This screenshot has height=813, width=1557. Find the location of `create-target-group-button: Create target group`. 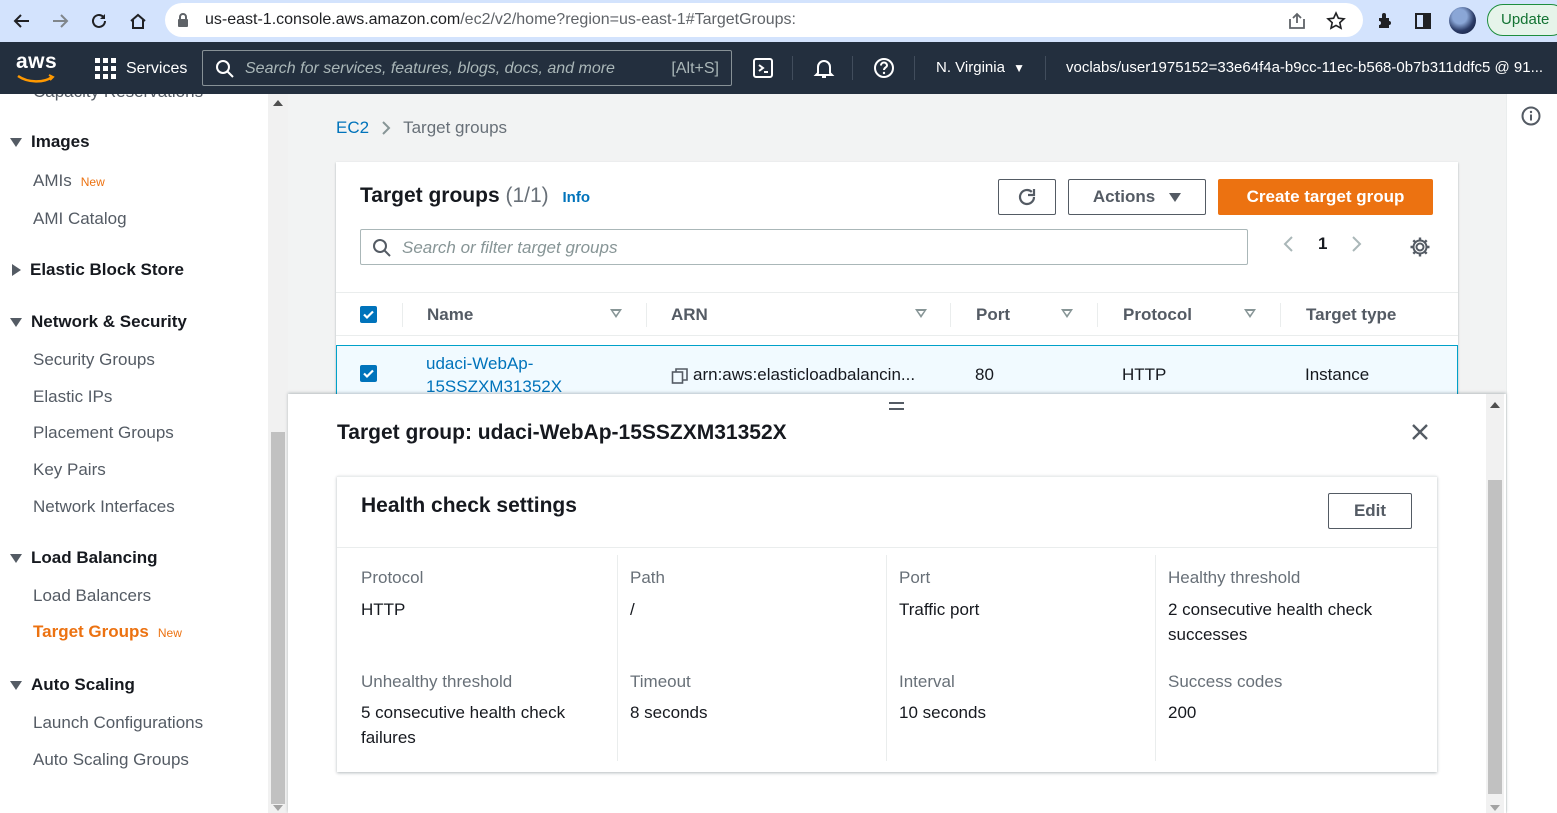

create-target-group-button: Create target group is located at coordinates (1325, 197).